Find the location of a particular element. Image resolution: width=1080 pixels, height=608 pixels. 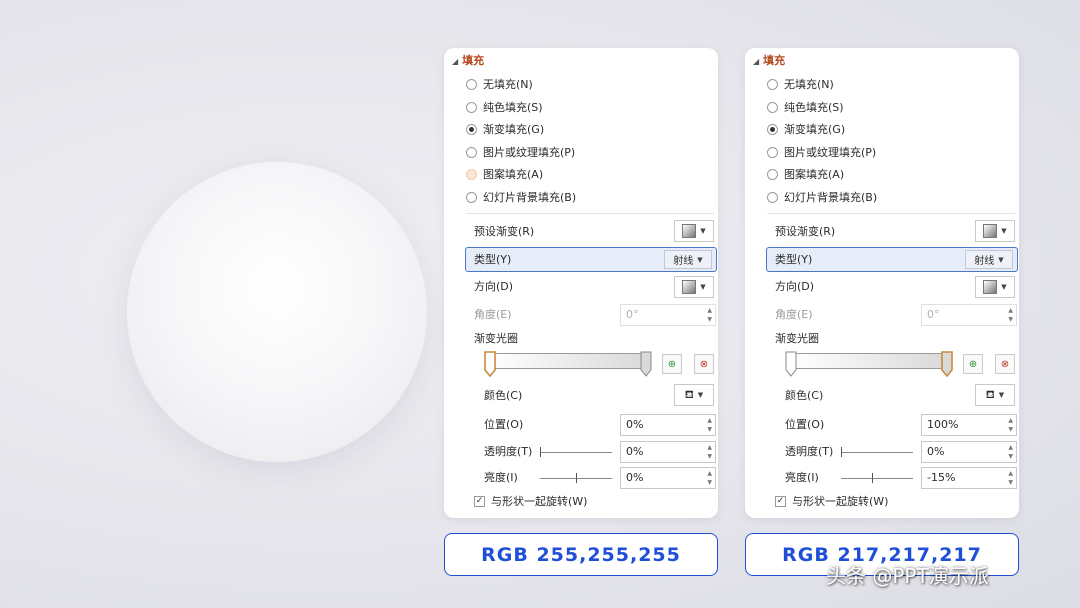

white-sphere is located at coordinates (277, 312).